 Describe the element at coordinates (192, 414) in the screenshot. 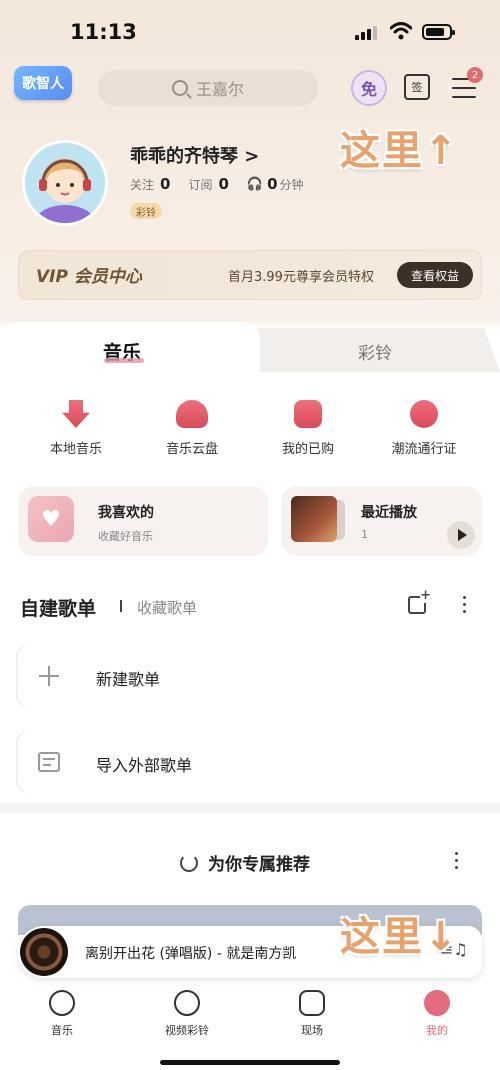

I see `cloud-upload-icon` at that location.